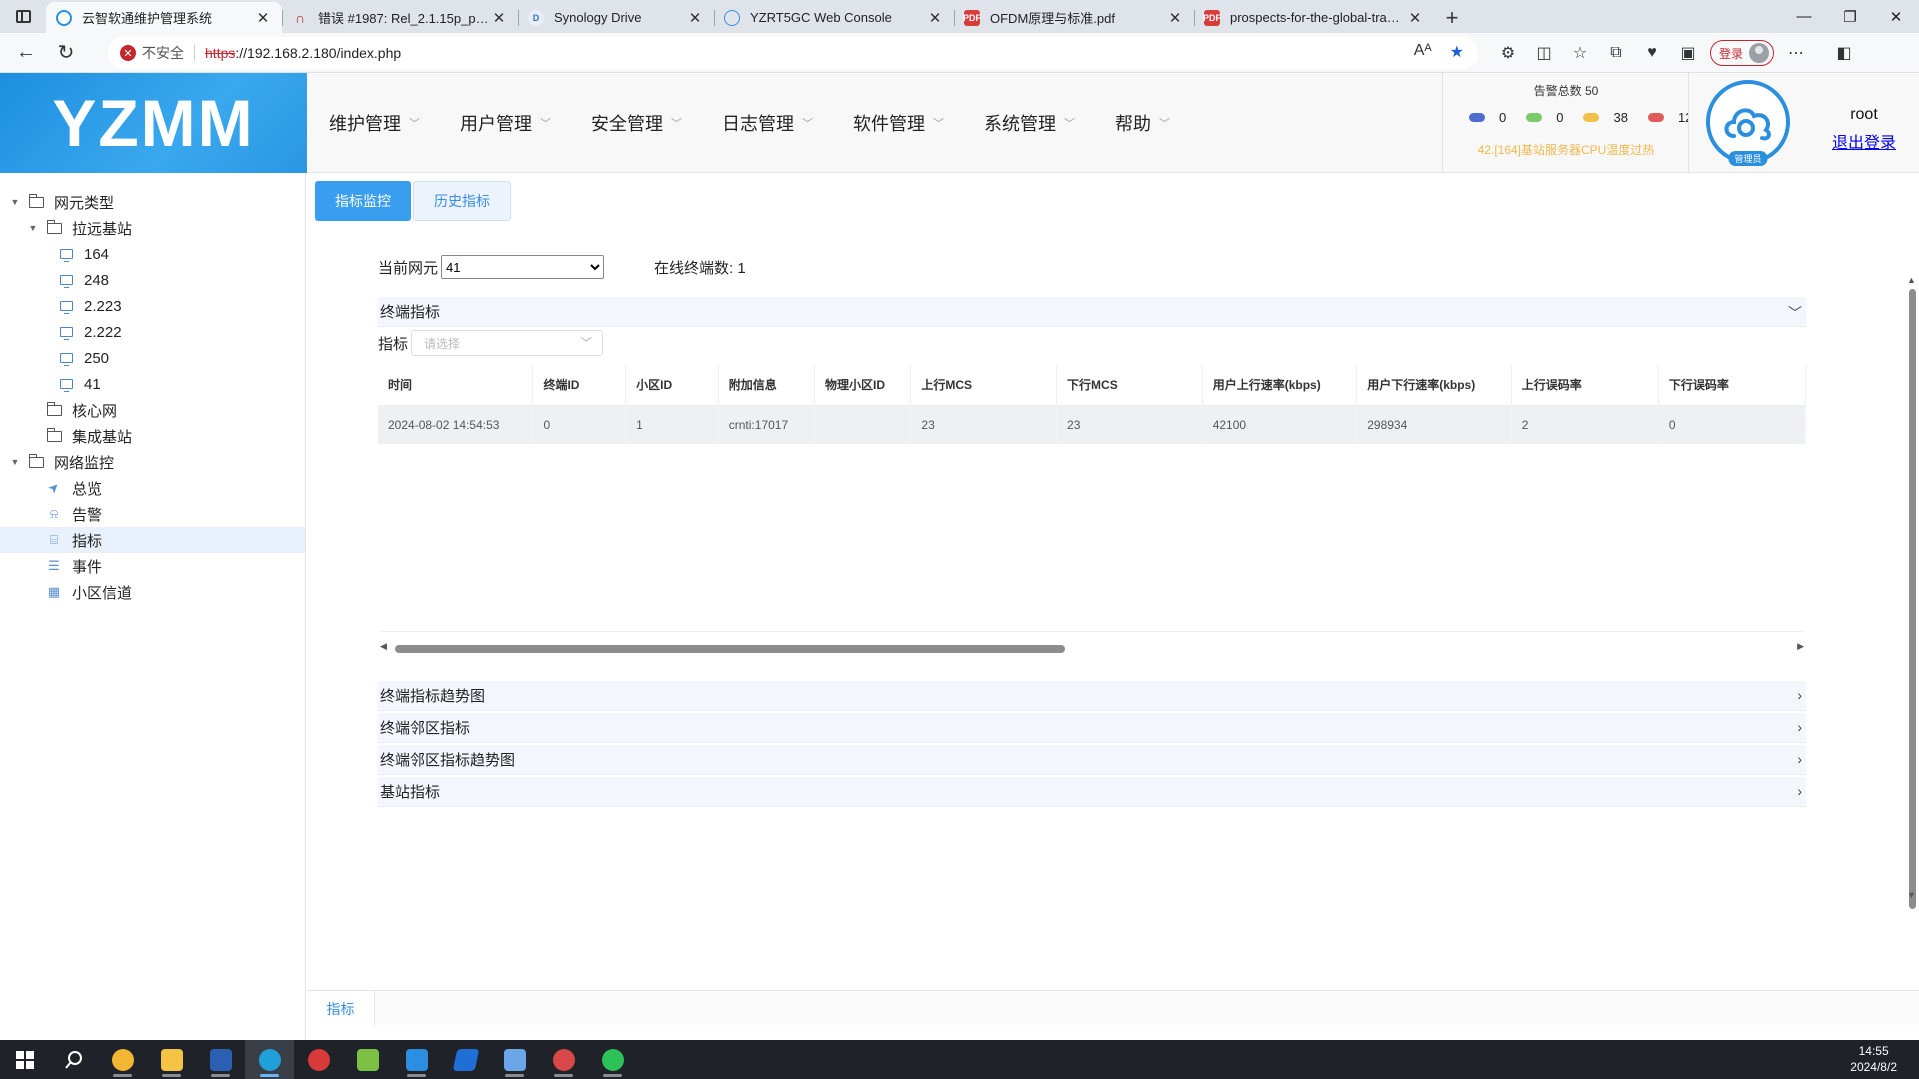  I want to click on alarm-message: 42.[164]基站服务器CPU温度过热, so click(1566, 149).